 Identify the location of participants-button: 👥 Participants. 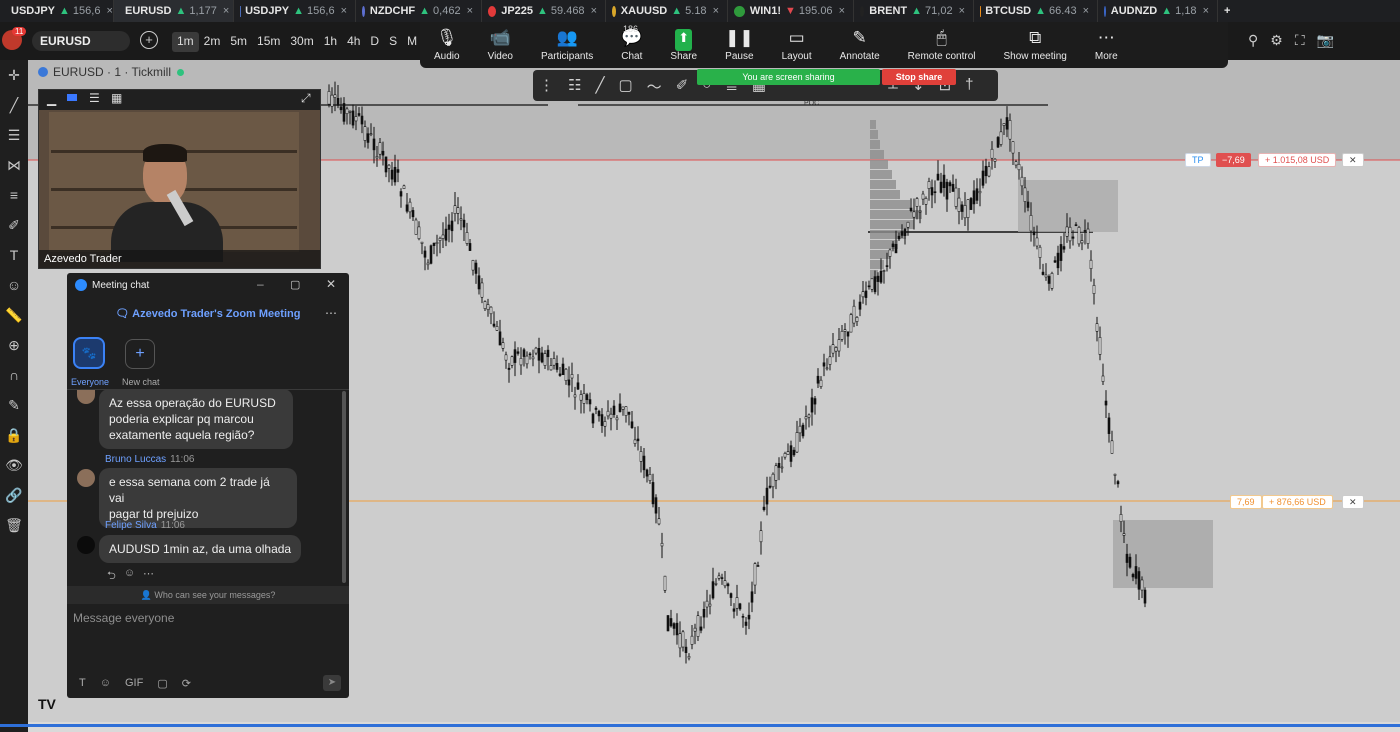
(567, 45).